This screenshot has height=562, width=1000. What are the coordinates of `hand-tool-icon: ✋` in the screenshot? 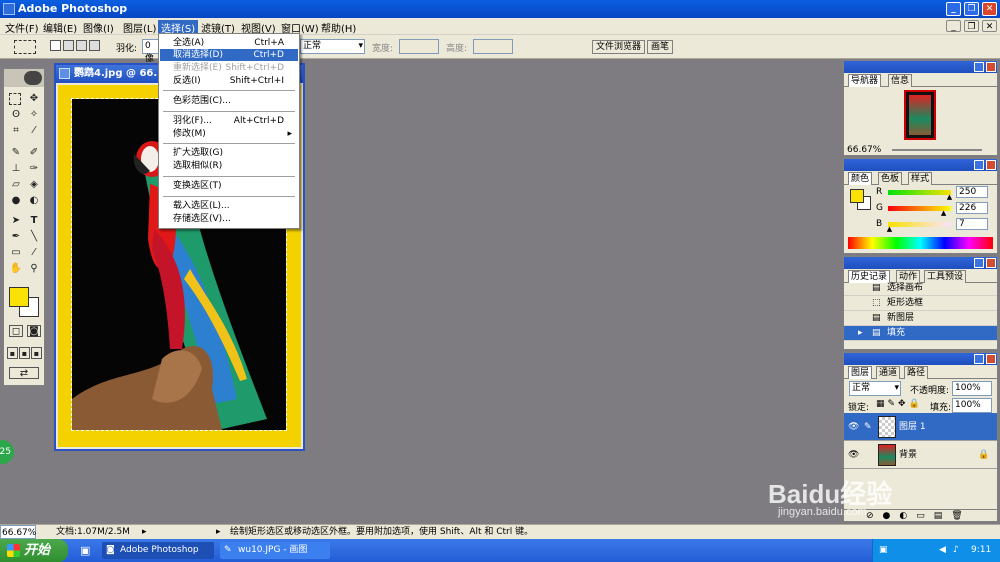 It's located at (16, 269).